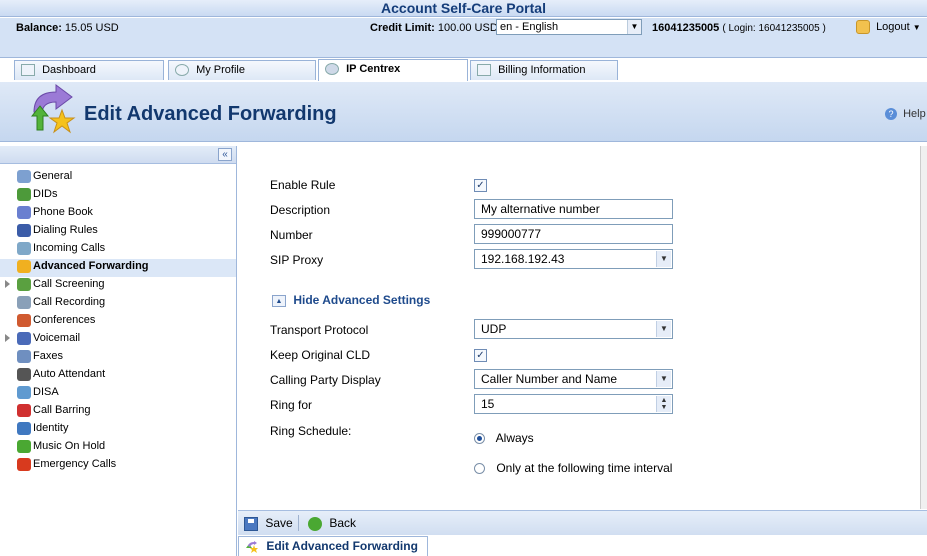  I want to click on language-select: en - English ▼, so click(569, 27).